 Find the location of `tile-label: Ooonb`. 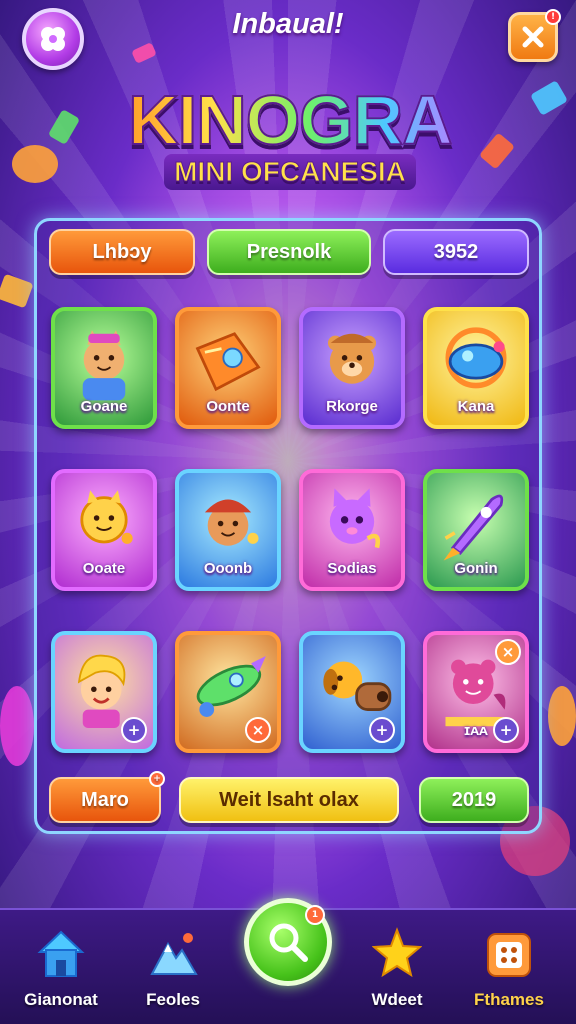

tile-label: Ooonb is located at coordinates (228, 568).